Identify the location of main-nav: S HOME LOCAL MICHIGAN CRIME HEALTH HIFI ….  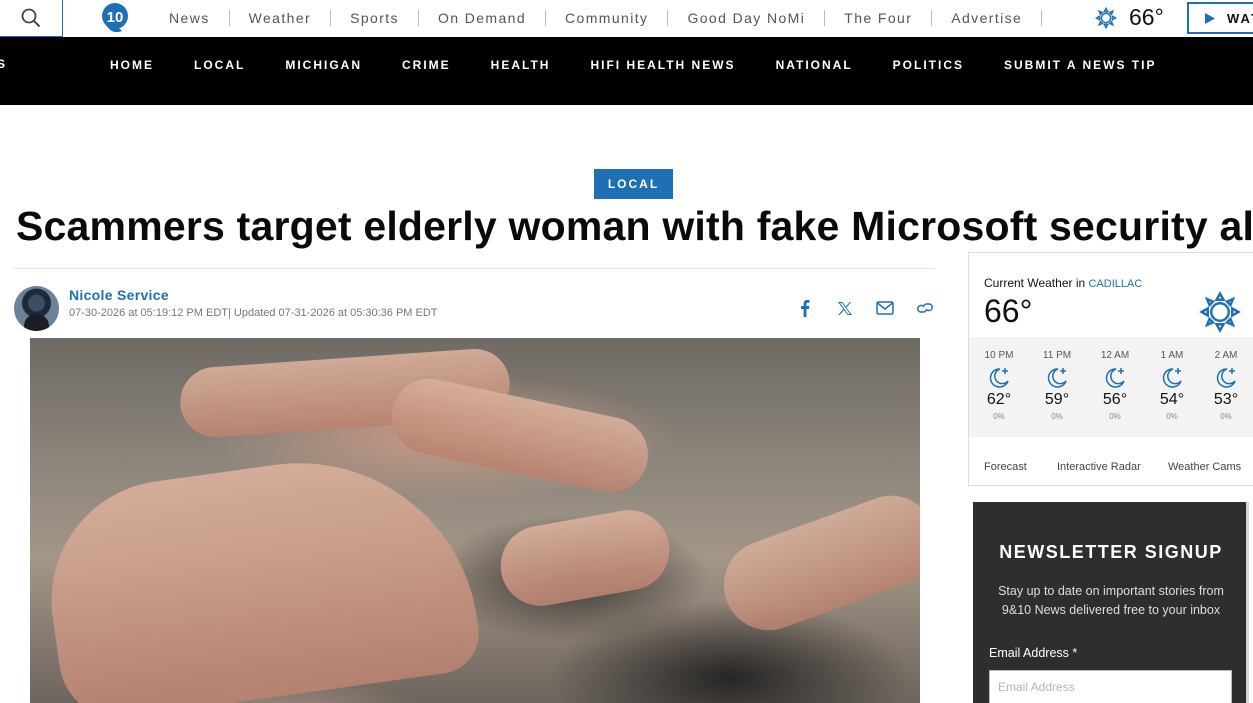
(626, 71).